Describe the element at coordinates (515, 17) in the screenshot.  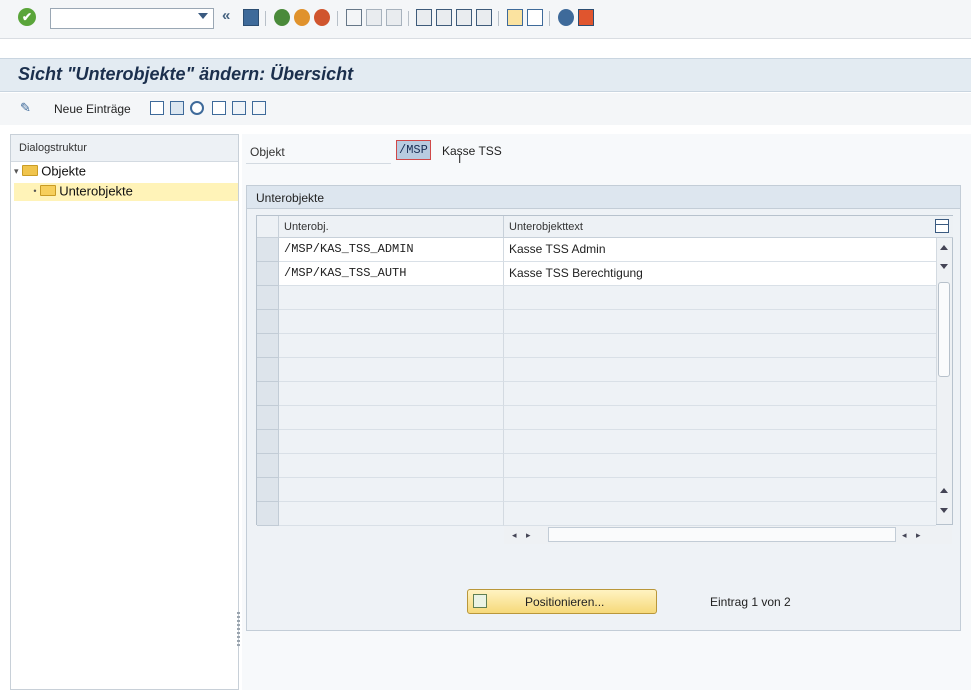
I see `create-session-icon` at that location.